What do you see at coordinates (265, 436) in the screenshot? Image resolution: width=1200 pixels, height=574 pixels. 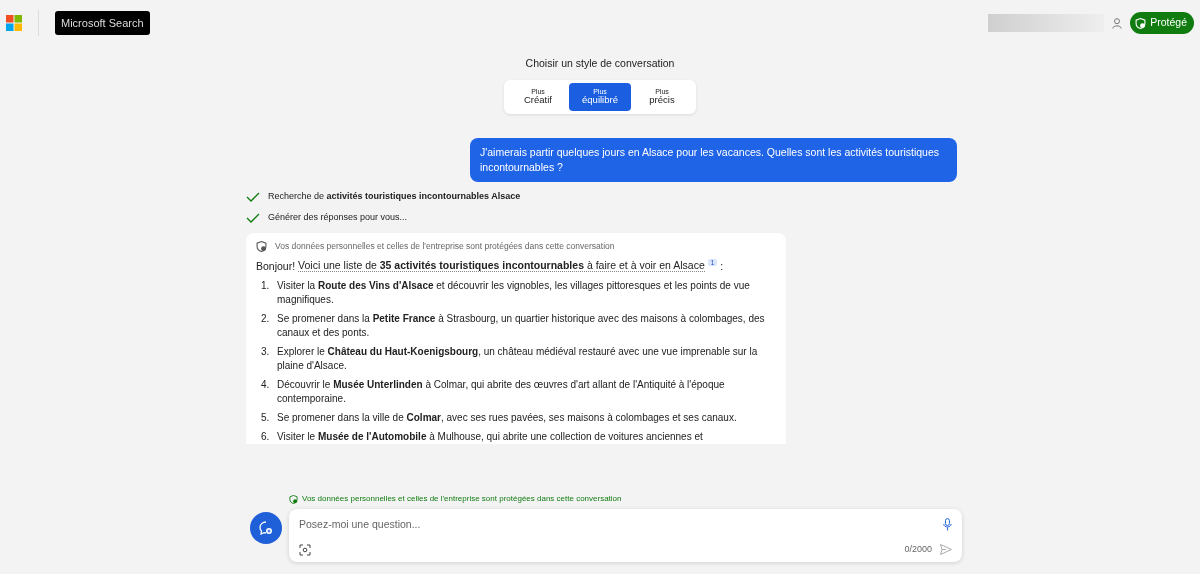 I see `list-number: 6.` at bounding box center [265, 436].